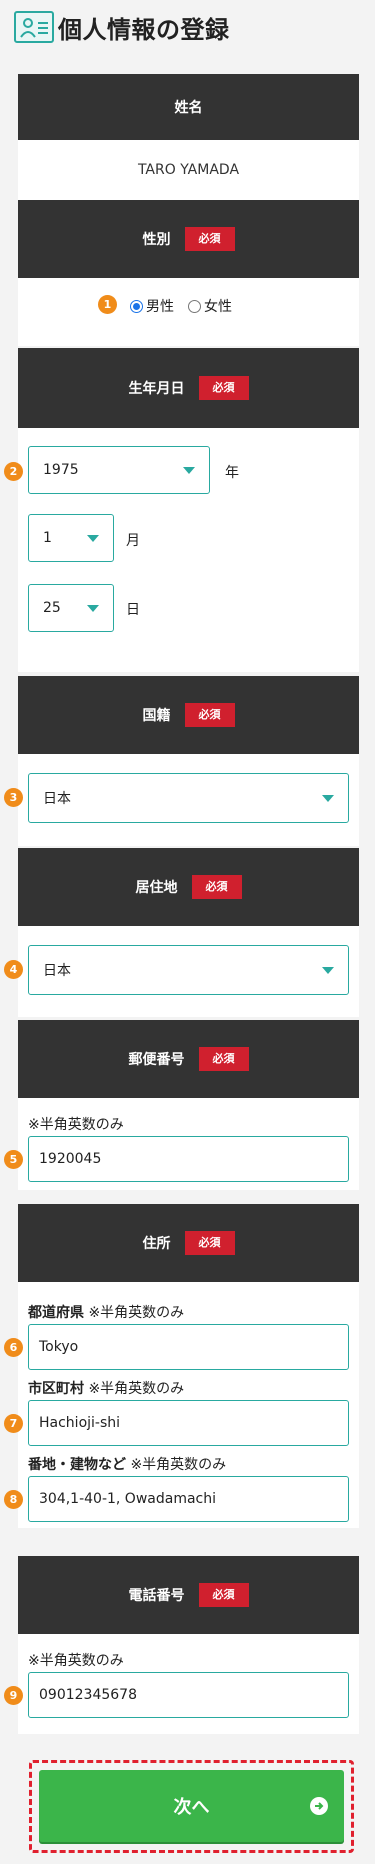 Image resolution: width=375 pixels, height=1864 pixels. What do you see at coordinates (107, 304) in the screenshot?
I see `step-number-badge: 1` at bounding box center [107, 304].